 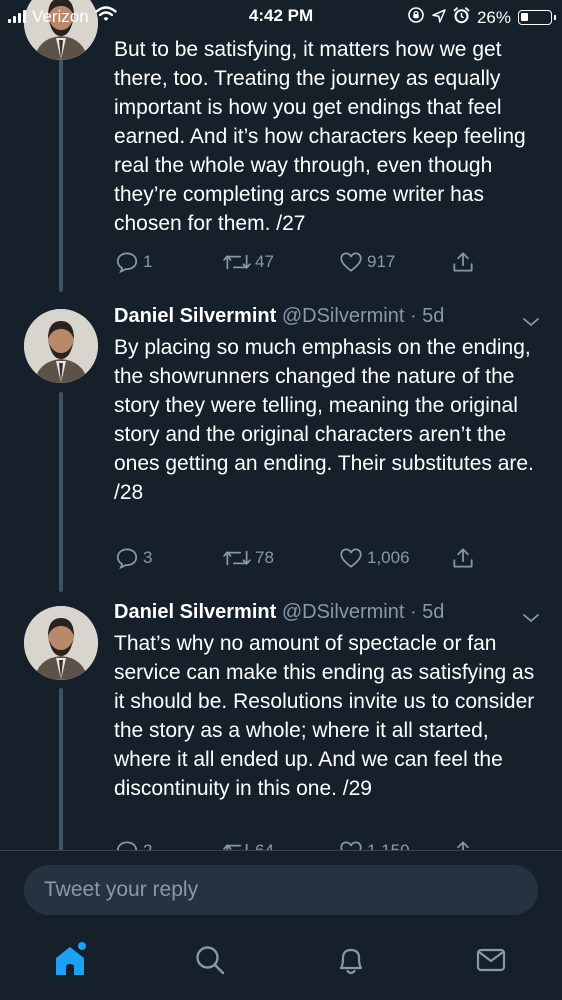 I want to click on reply-box, so click(x=281, y=890).